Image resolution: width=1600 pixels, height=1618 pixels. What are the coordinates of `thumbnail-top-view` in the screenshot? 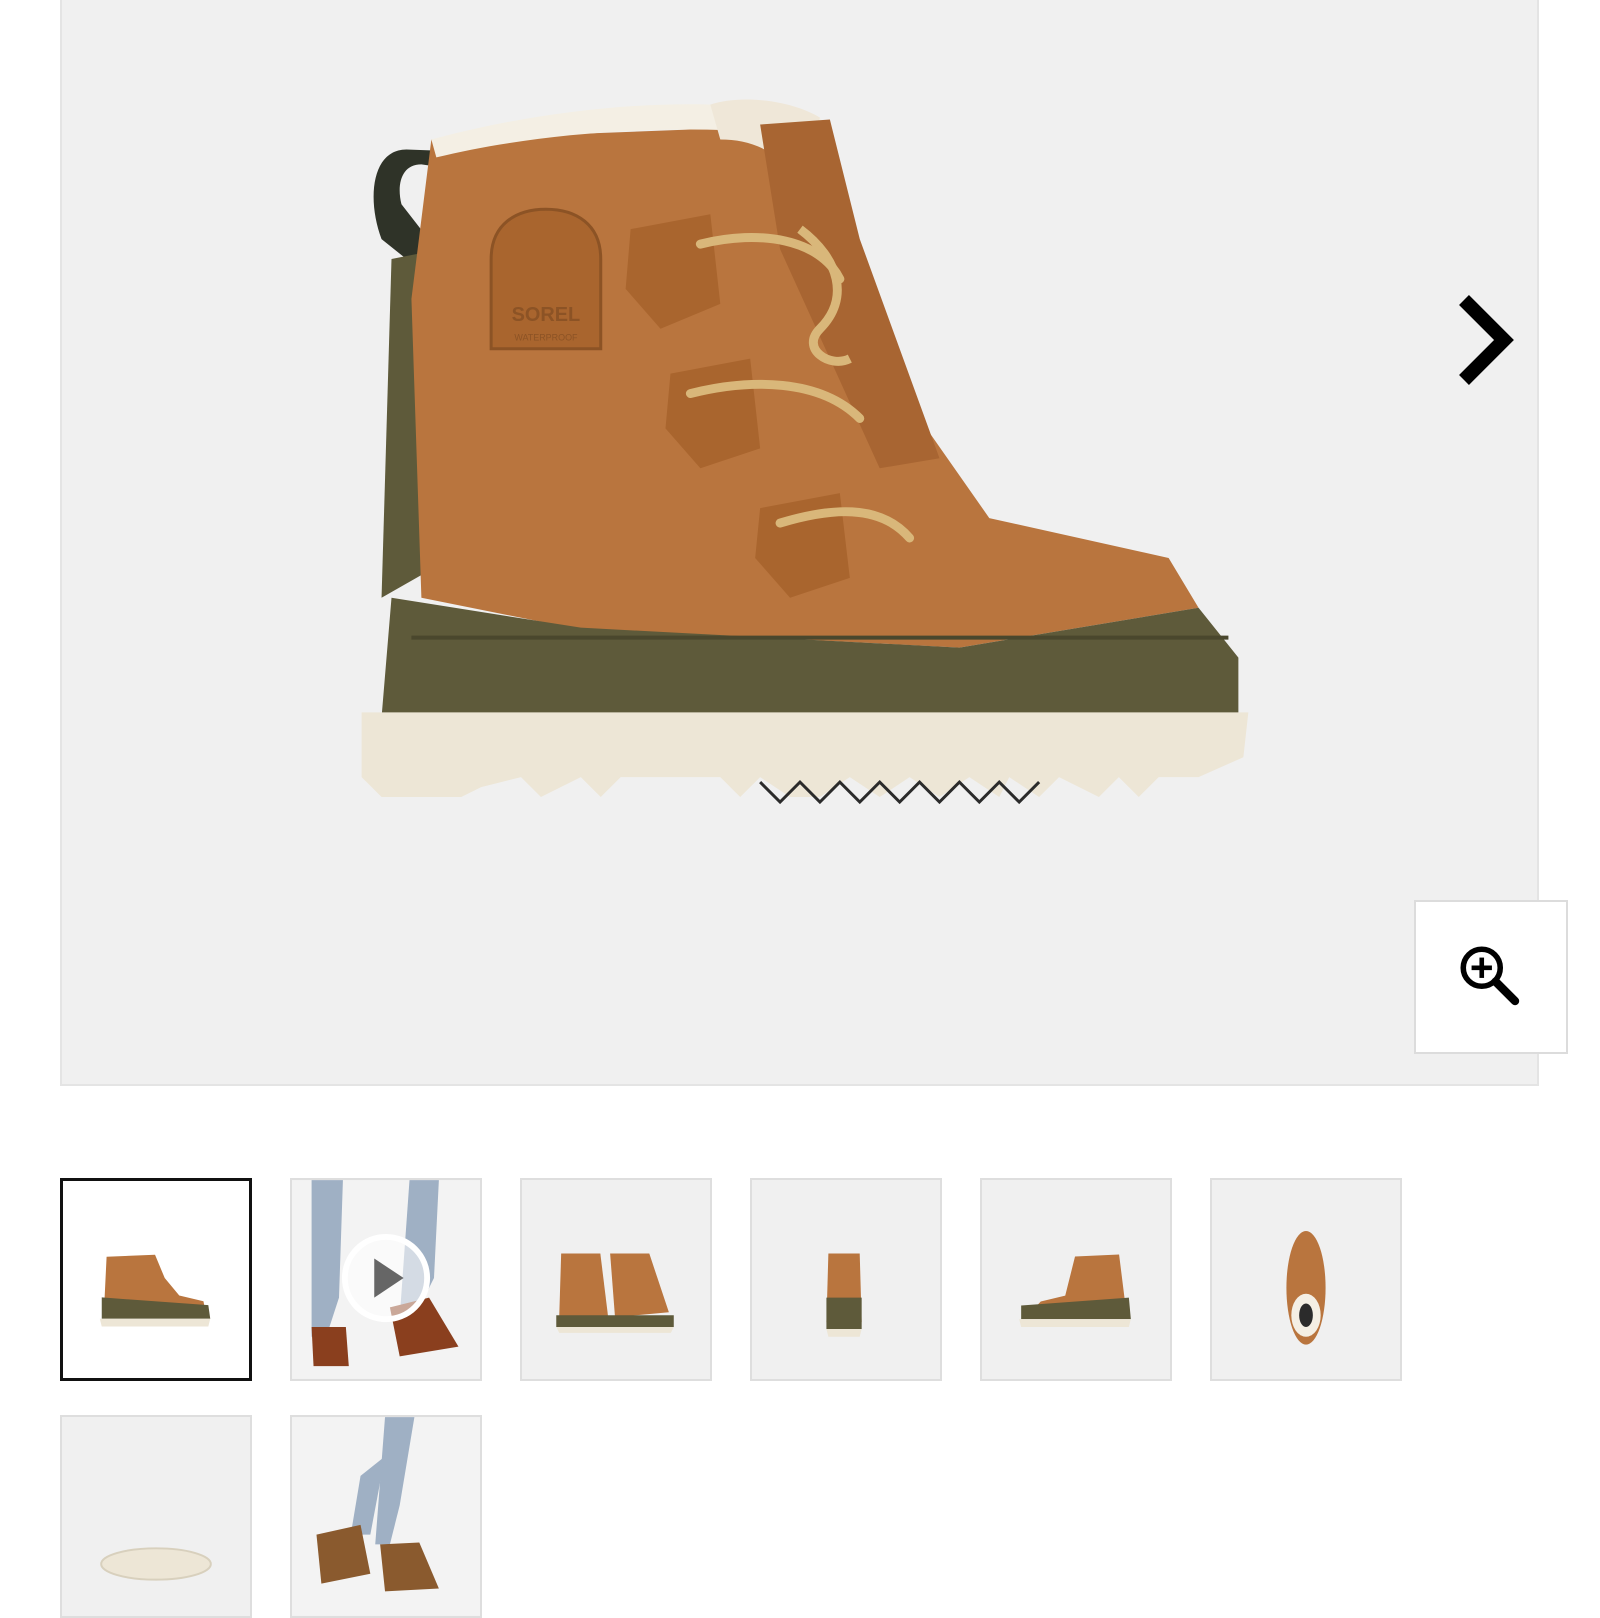 It's located at (1306, 1279).